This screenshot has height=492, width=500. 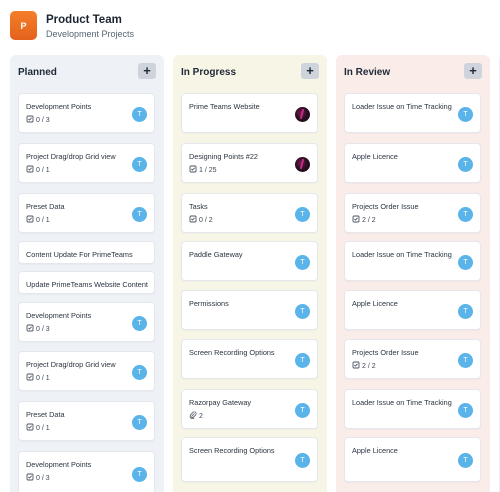 What do you see at coordinates (249, 261) in the screenshot?
I see `task-card: Paddle Gateway T` at bounding box center [249, 261].